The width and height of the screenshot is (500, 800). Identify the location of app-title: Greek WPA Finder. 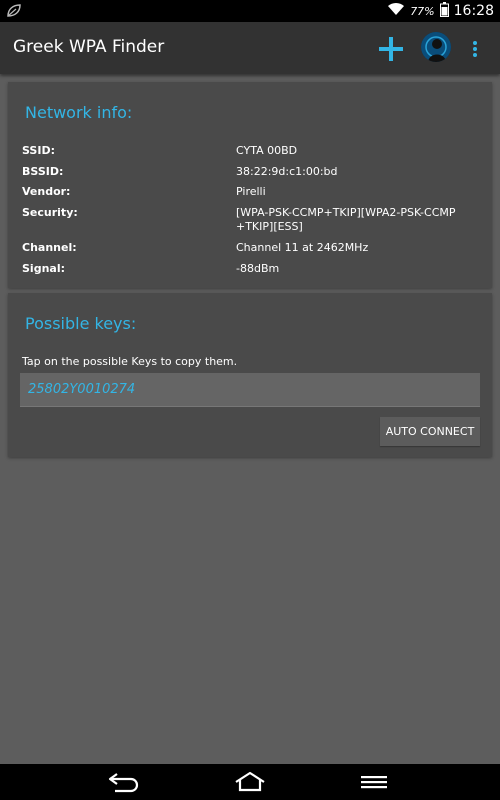
(89, 47).